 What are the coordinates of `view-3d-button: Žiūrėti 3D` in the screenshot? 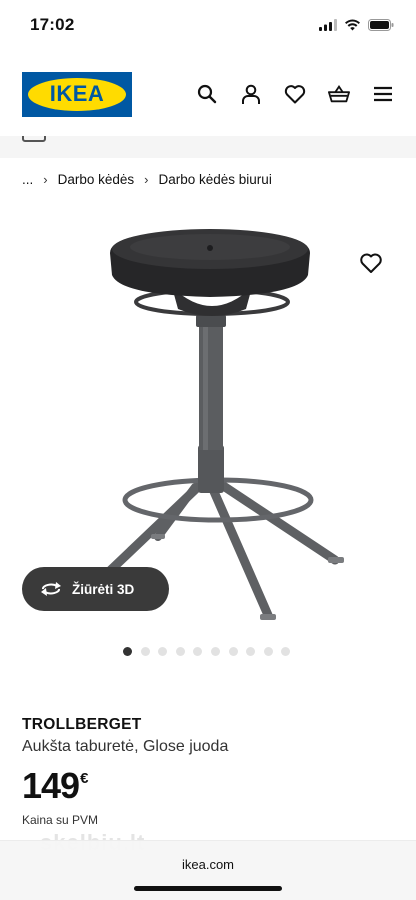 It's located at (95, 589).